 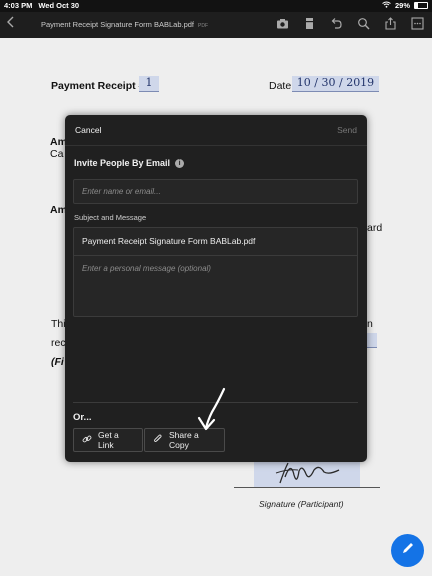 What do you see at coordinates (211, 409) in the screenshot?
I see `annotation-arrow-icon` at bounding box center [211, 409].